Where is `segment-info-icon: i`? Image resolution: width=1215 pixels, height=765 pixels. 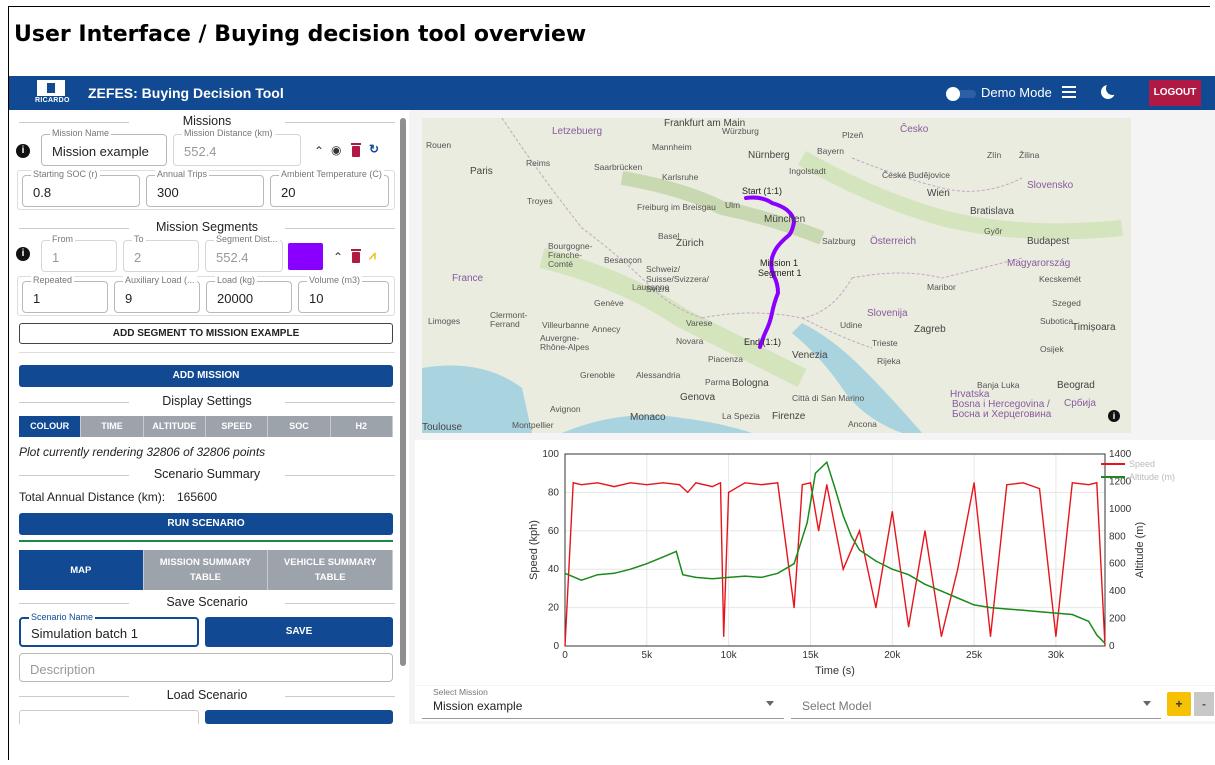 segment-info-icon: i is located at coordinates (23, 254).